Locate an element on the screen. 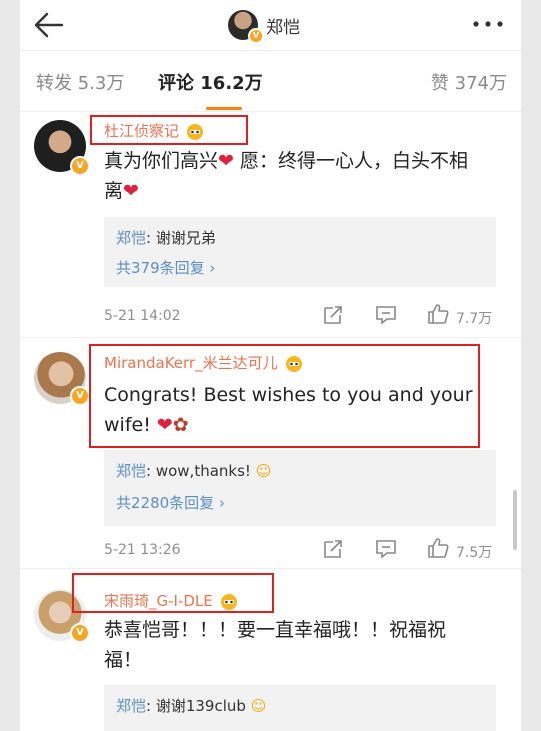 The width and height of the screenshot is (541, 731). reply-text: : 谢谢兄弟 is located at coordinates (181, 238).